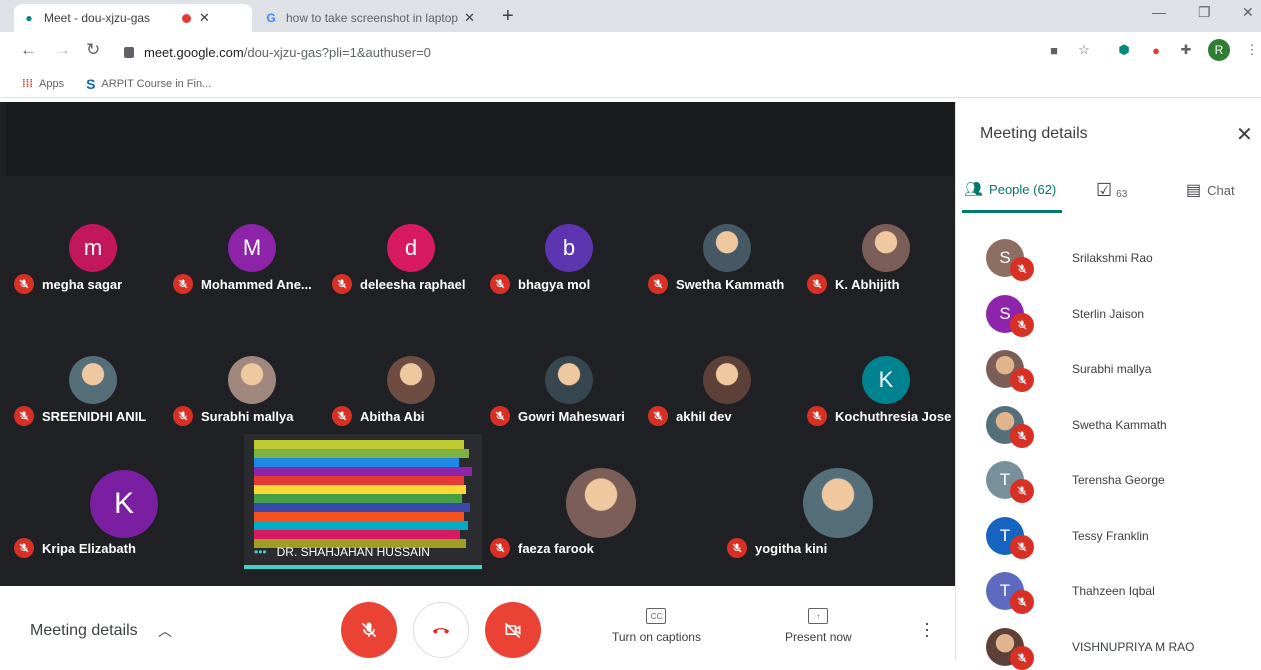 The image size is (1261, 670). I want to click on minimize-icon: —, so click(1159, 12).